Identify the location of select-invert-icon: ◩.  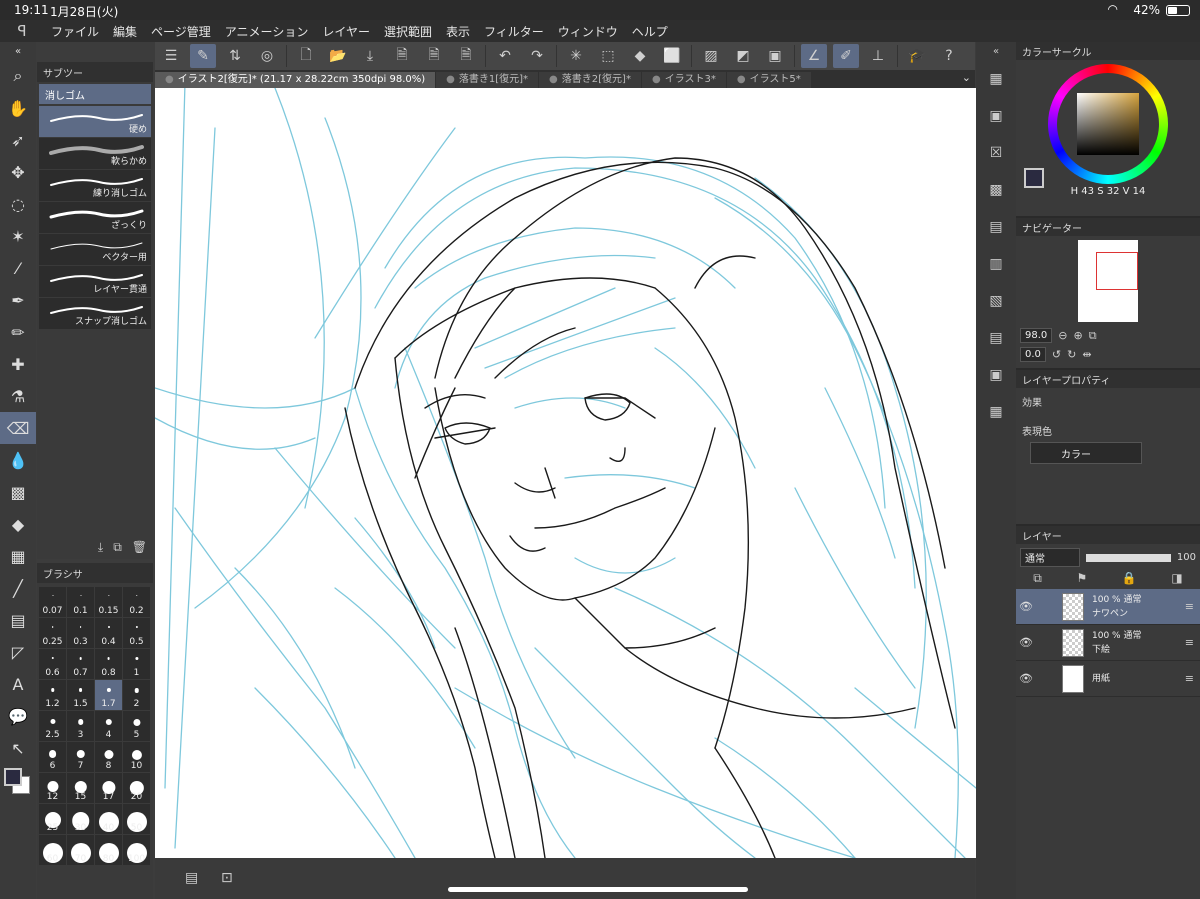
(743, 56).